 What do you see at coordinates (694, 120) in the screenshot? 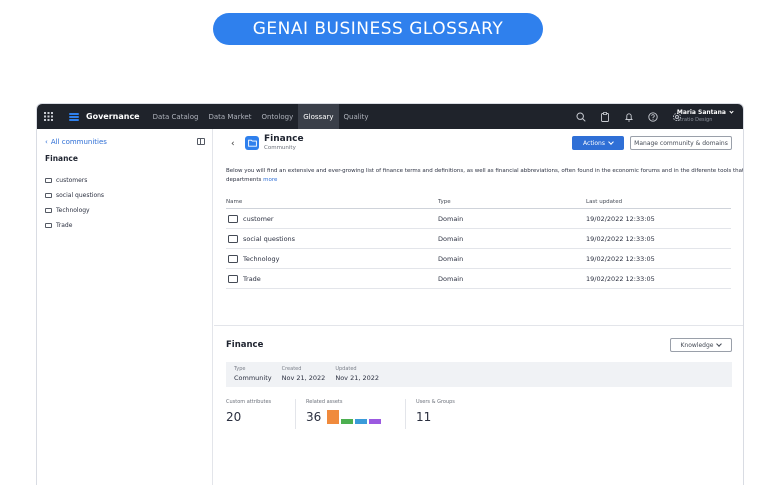
I see `user-organization: Stratio Design` at bounding box center [694, 120].